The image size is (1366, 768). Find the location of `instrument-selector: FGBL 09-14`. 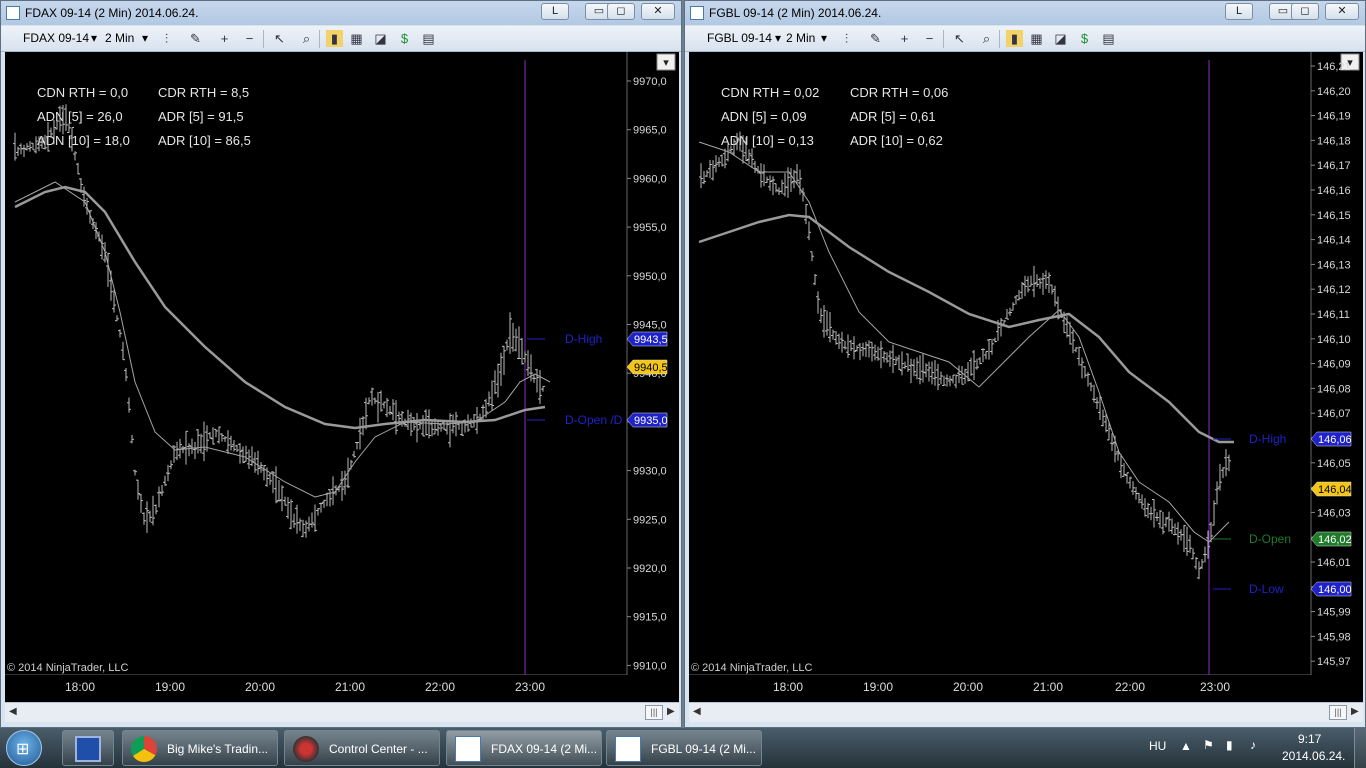

instrument-selector: FGBL 09-14 is located at coordinates (739, 38).